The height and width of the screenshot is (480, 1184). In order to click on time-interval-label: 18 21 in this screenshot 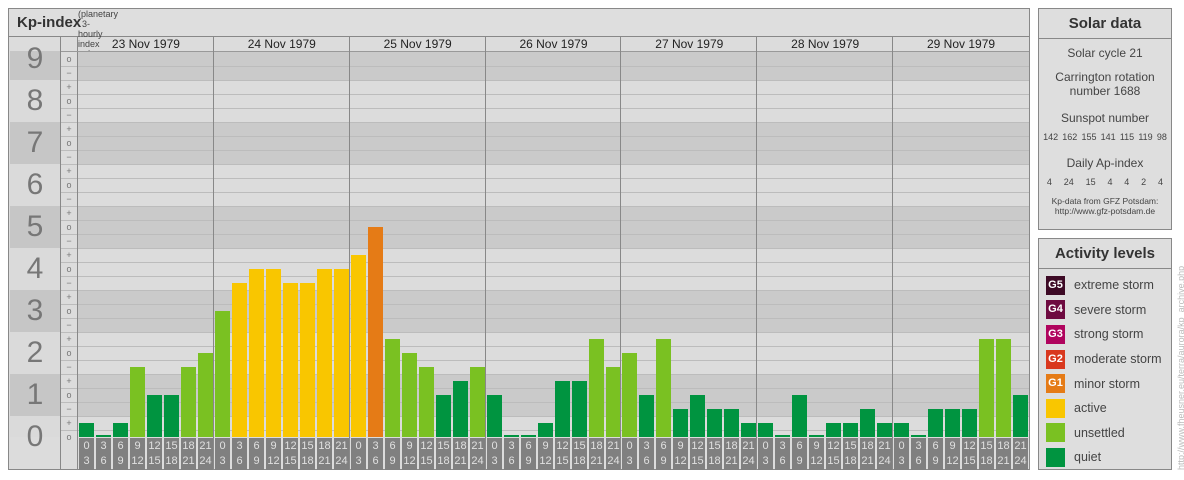, I will do `click(867, 454)`.